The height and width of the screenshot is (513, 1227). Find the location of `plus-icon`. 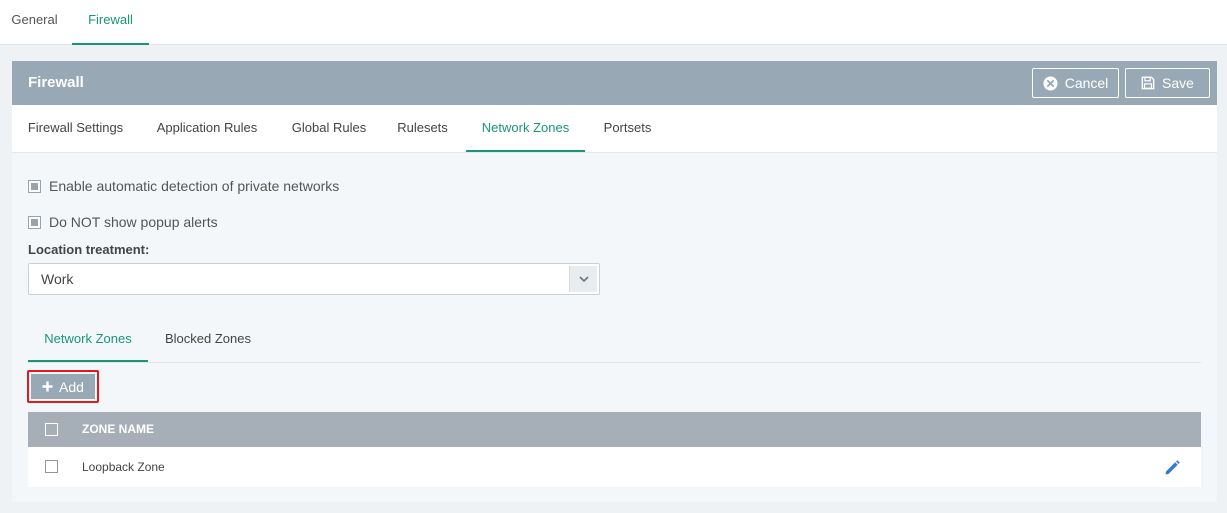

plus-icon is located at coordinates (47, 386).